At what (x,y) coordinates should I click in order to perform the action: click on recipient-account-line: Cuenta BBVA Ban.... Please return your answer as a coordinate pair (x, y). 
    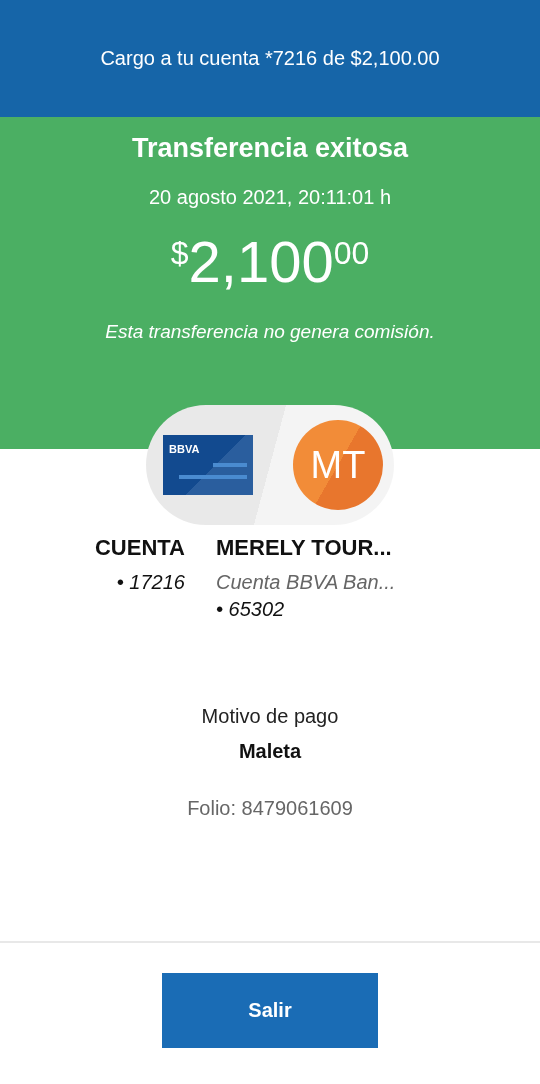
    Looking at the image, I should click on (306, 582).